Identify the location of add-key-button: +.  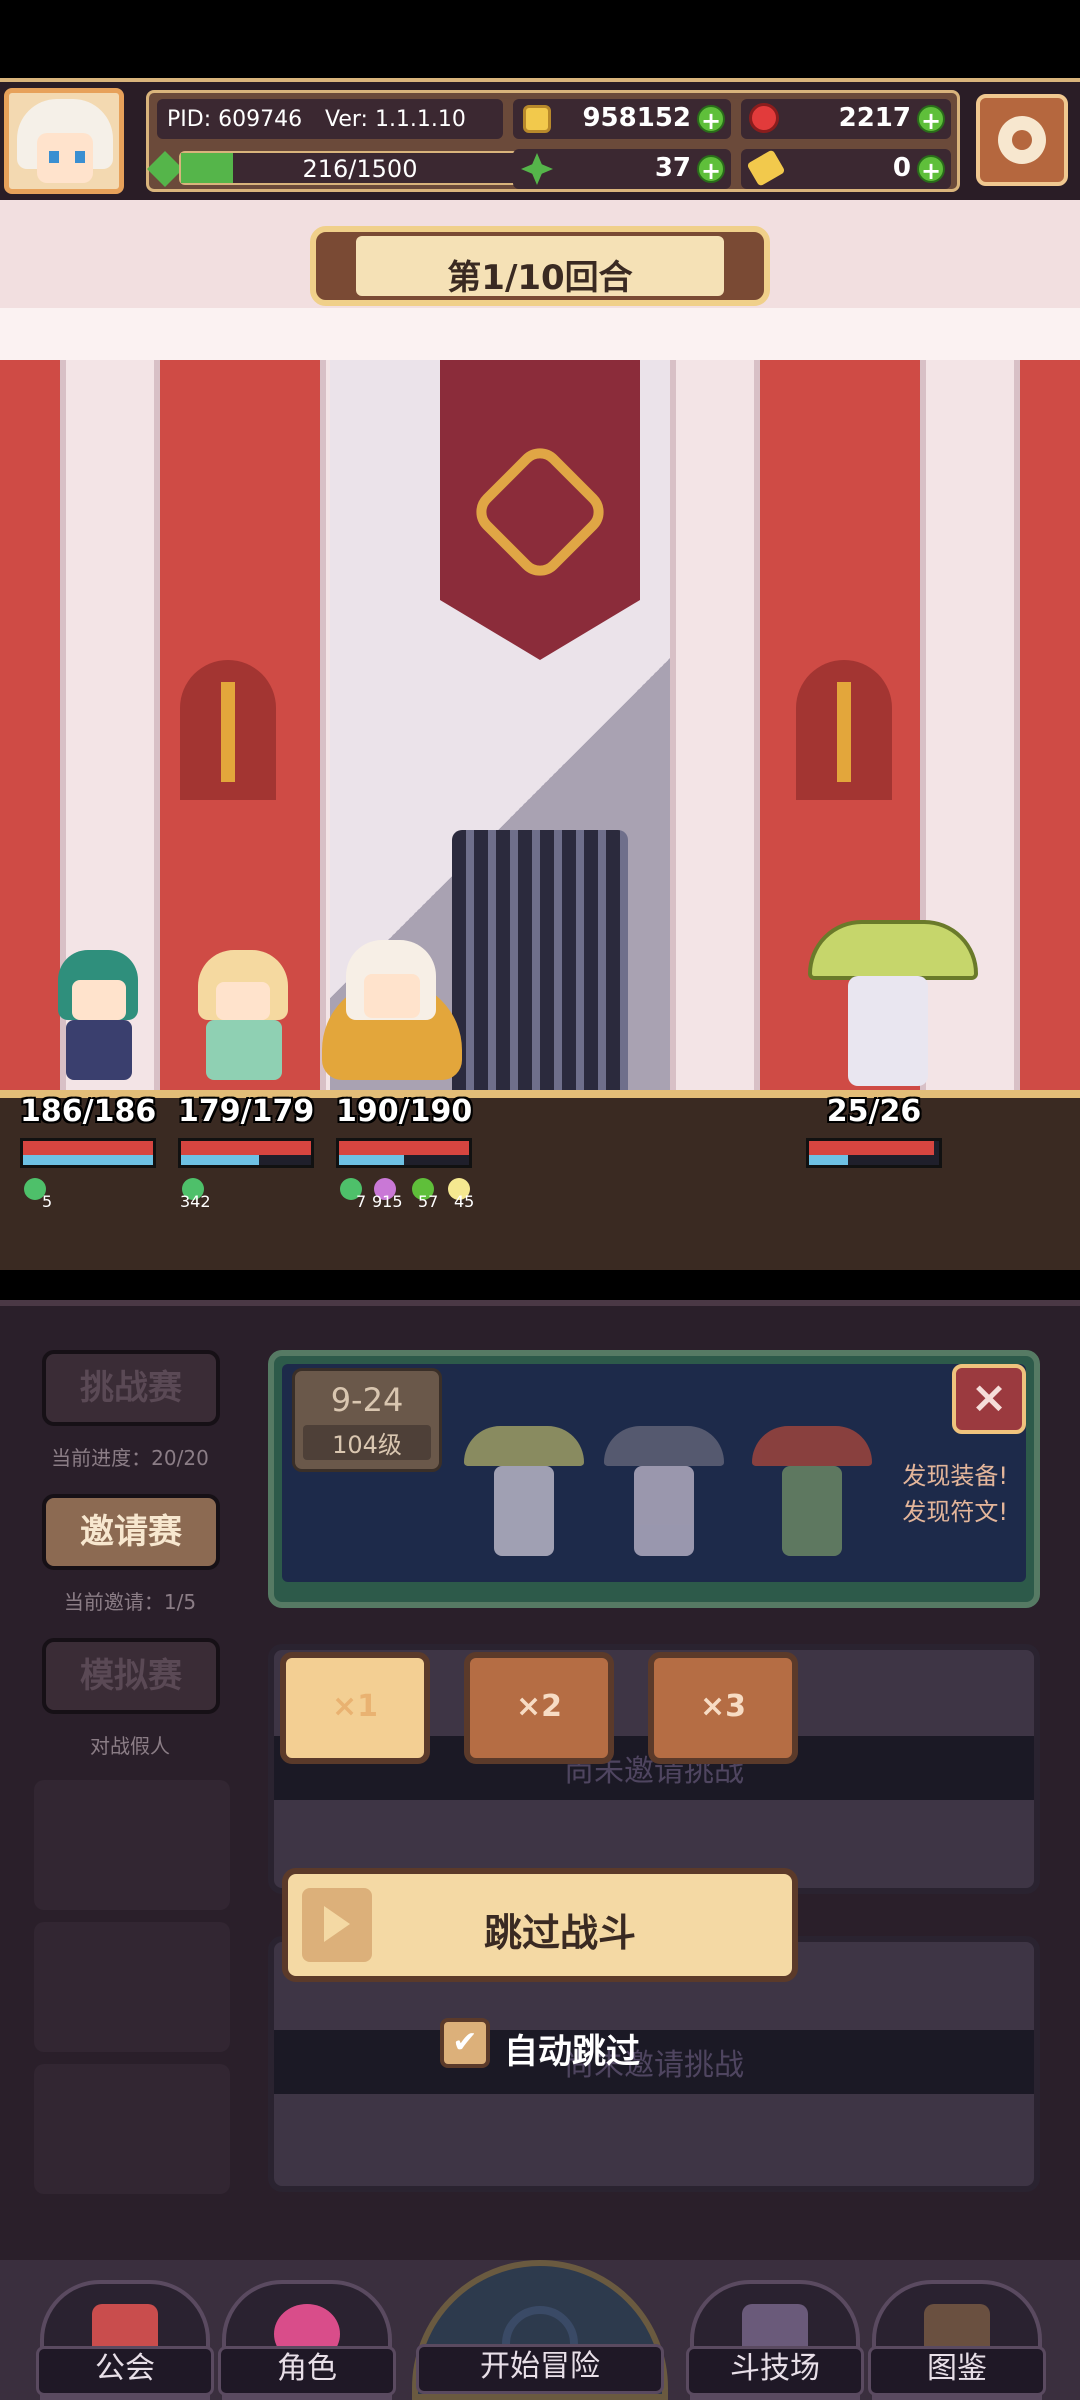
(931, 170).